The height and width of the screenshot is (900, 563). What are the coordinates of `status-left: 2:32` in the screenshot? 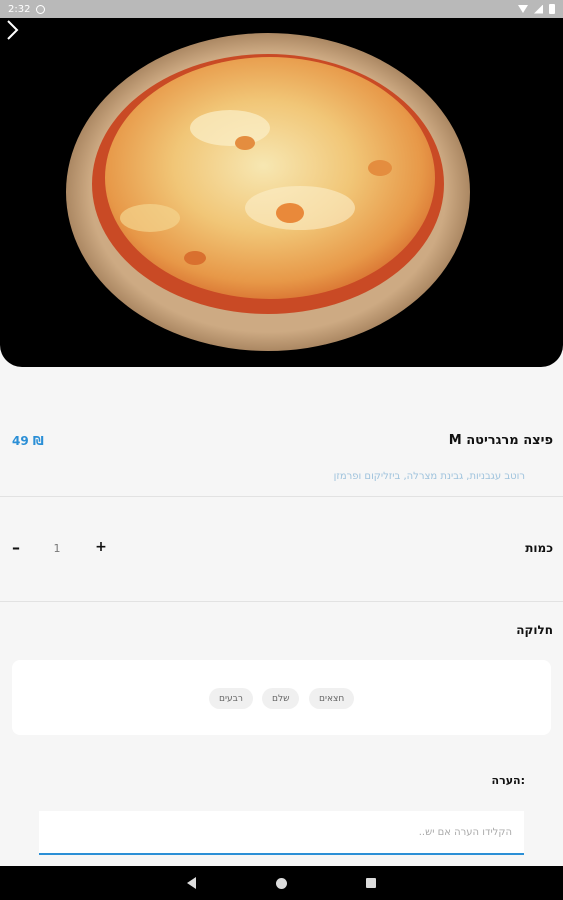 It's located at (27, 9).